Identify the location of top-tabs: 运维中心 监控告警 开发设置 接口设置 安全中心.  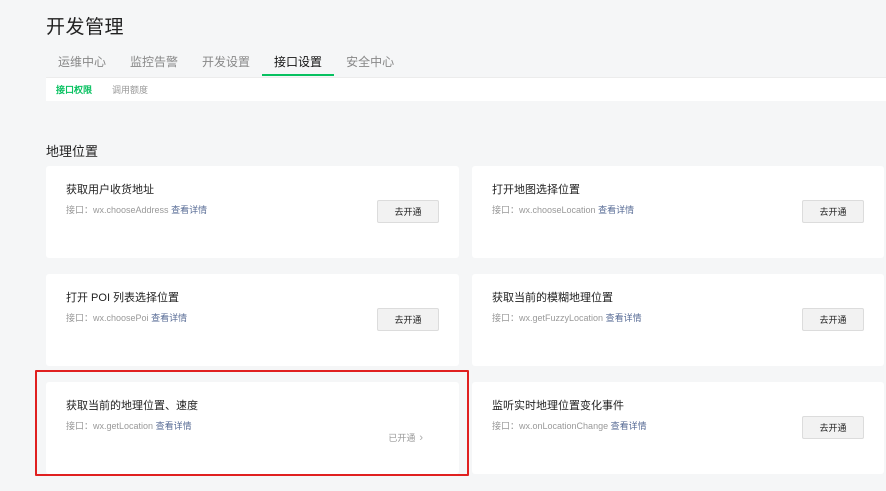
(466, 64).